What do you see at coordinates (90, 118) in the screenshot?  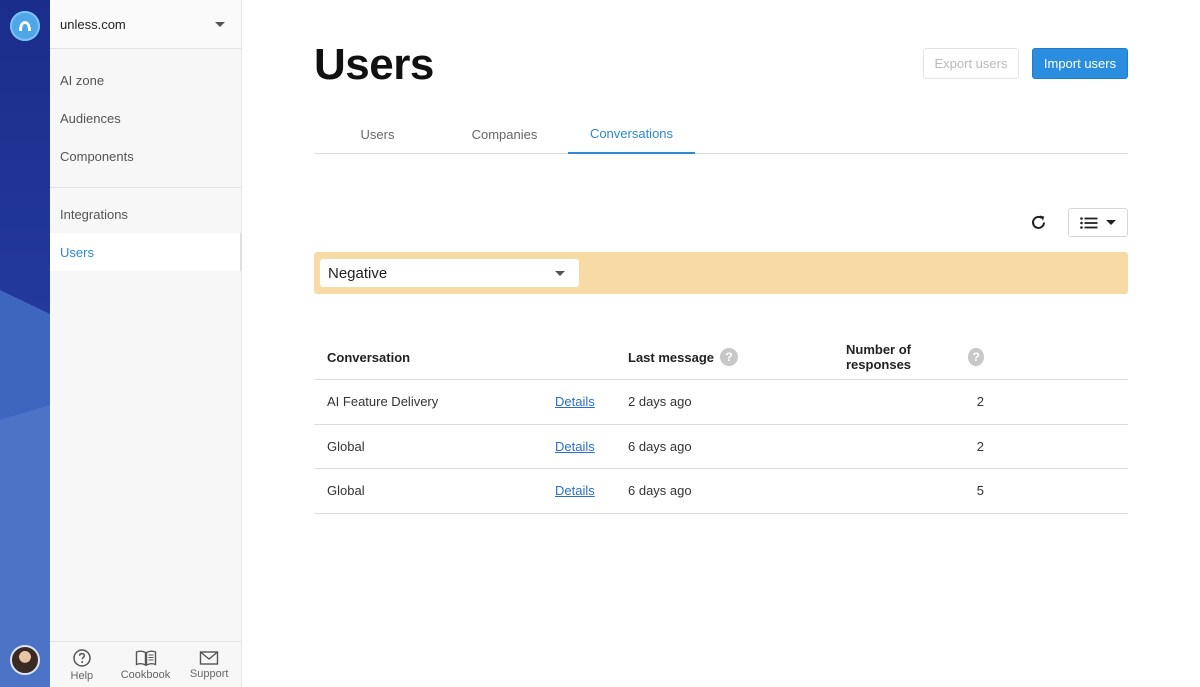 I see `sidebar-item-label: Audiences` at bounding box center [90, 118].